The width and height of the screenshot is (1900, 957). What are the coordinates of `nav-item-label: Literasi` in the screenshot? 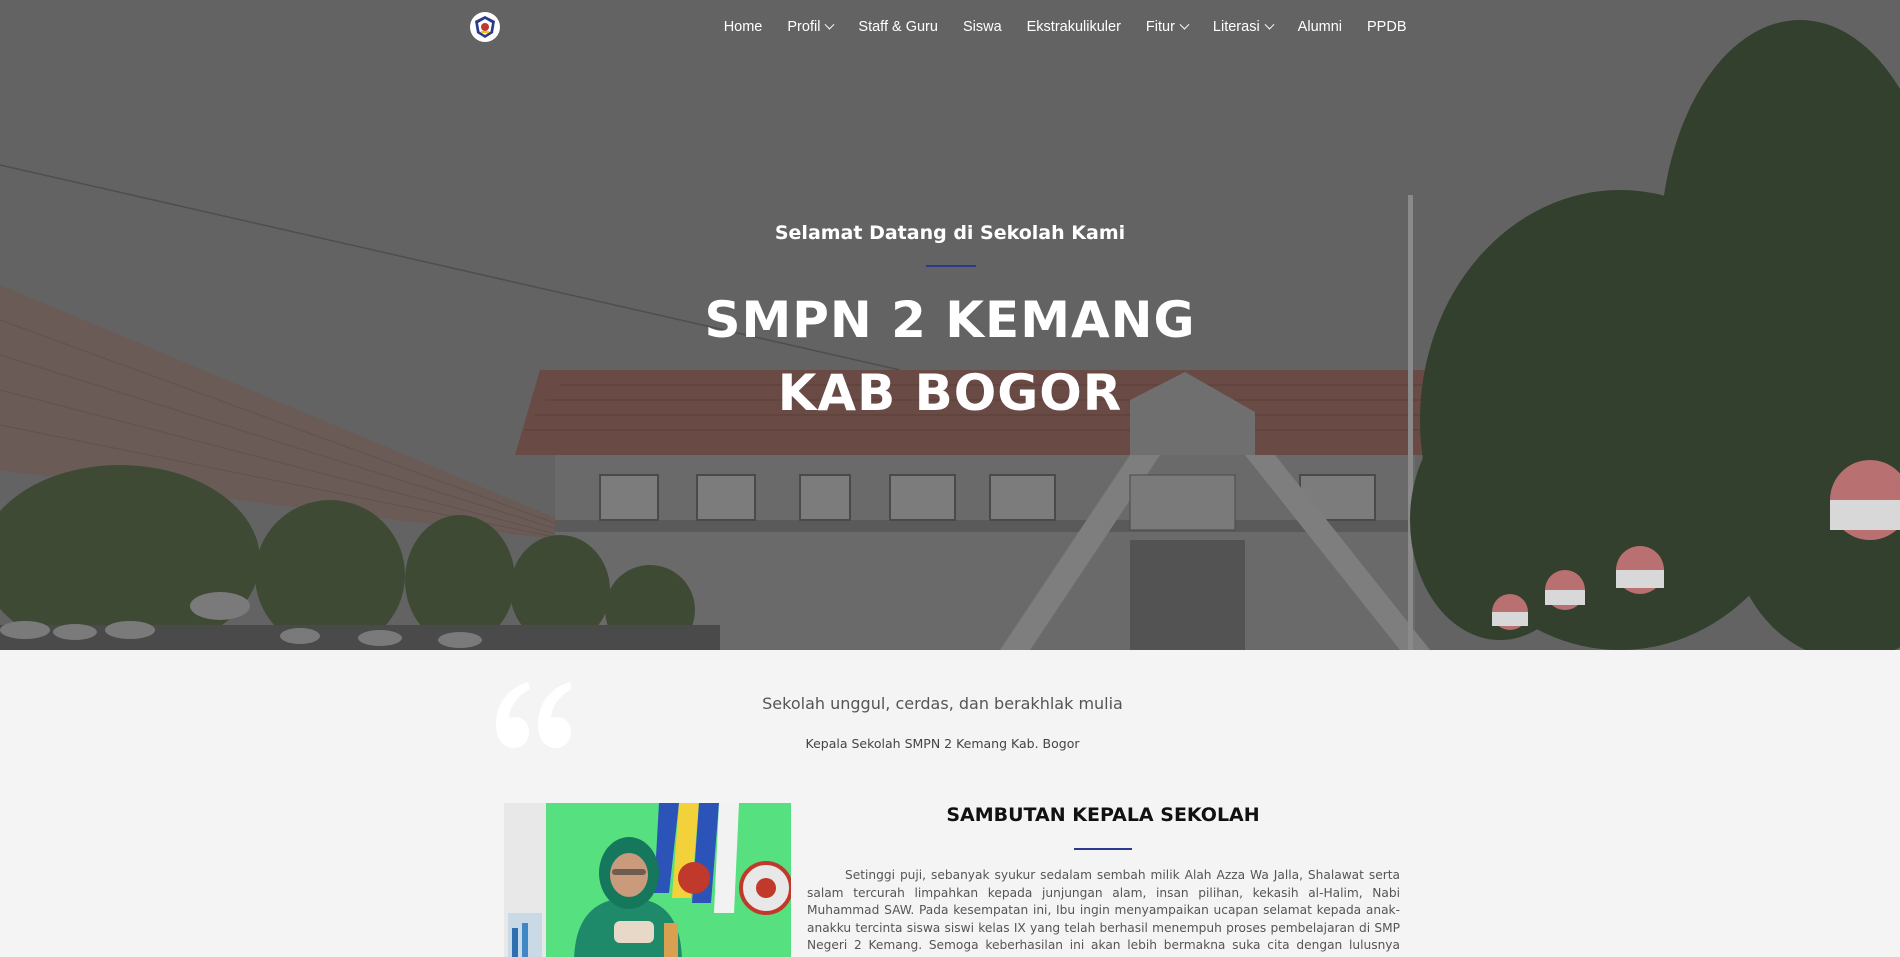 It's located at (1236, 27).